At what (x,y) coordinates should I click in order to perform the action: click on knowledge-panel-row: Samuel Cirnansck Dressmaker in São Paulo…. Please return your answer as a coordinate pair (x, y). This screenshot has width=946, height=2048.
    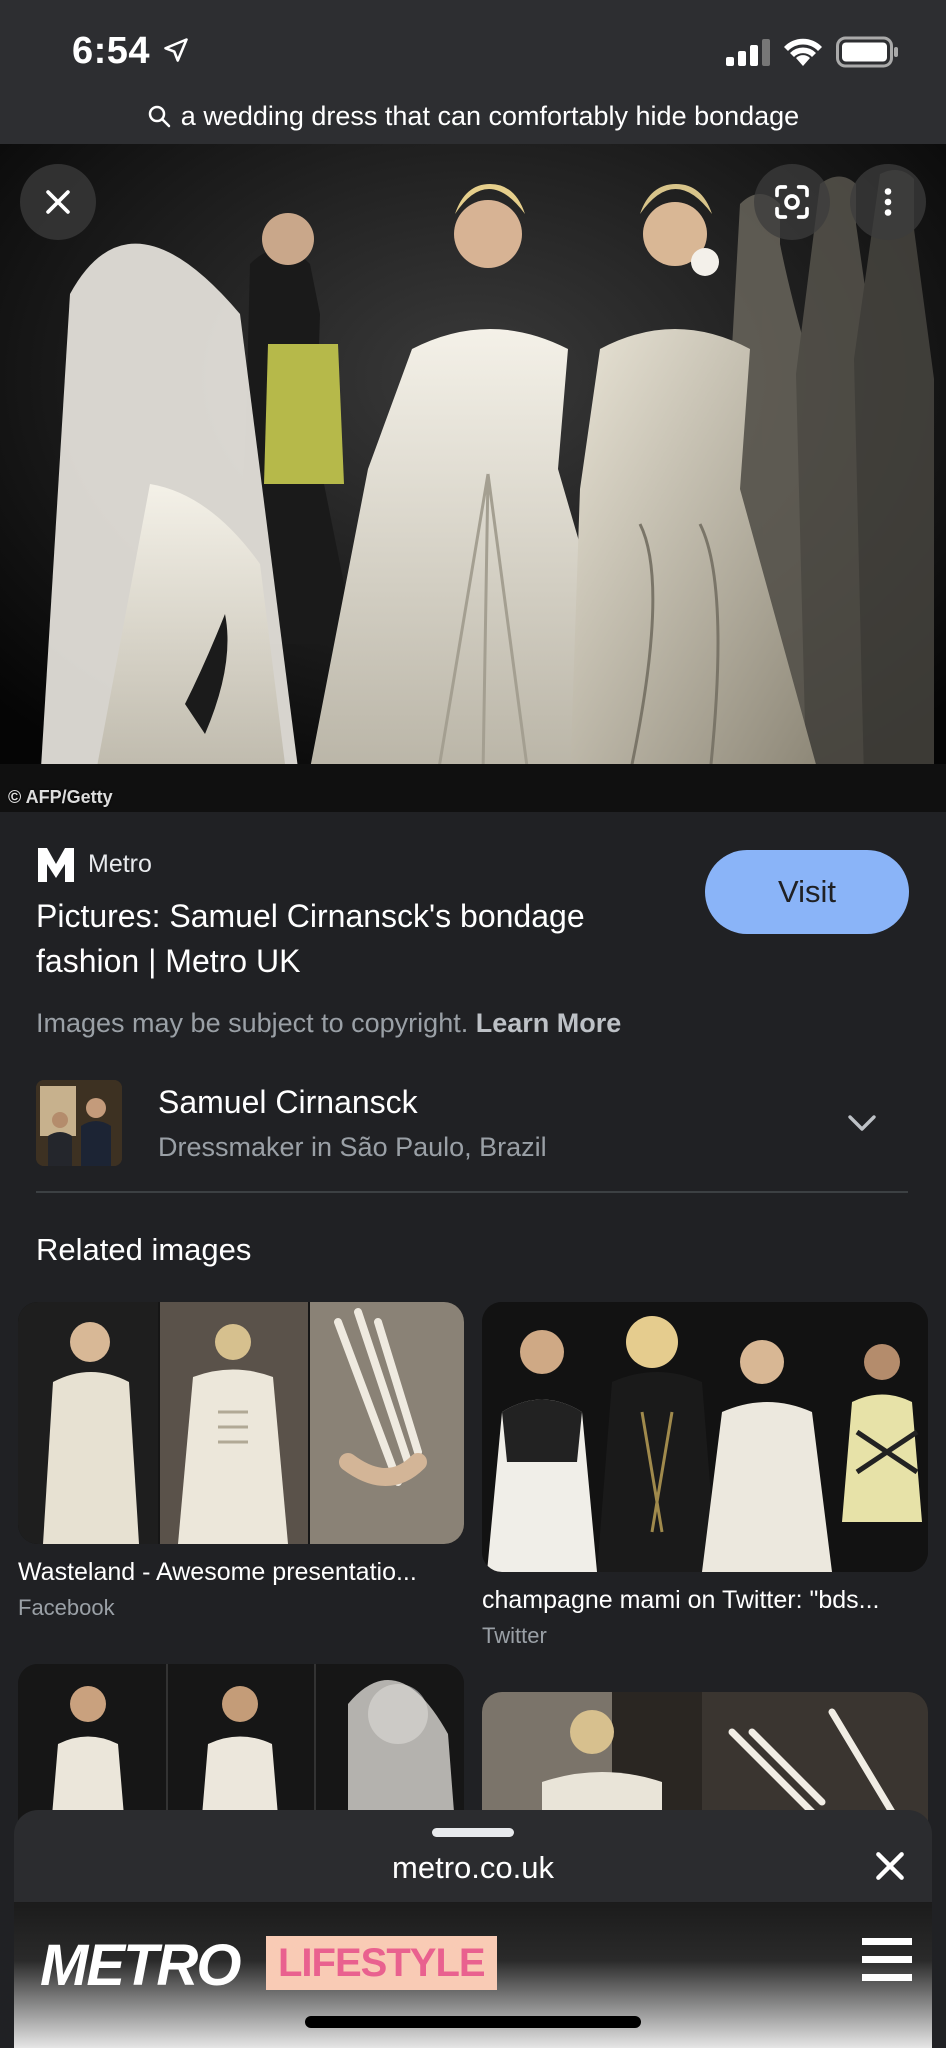
    Looking at the image, I should click on (472, 1124).